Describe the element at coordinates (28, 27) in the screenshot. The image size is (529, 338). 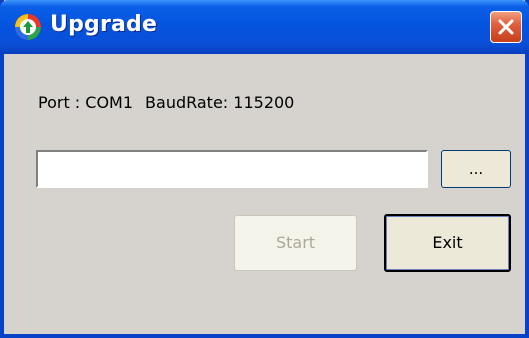
I see `upgrade-app-icon` at that location.